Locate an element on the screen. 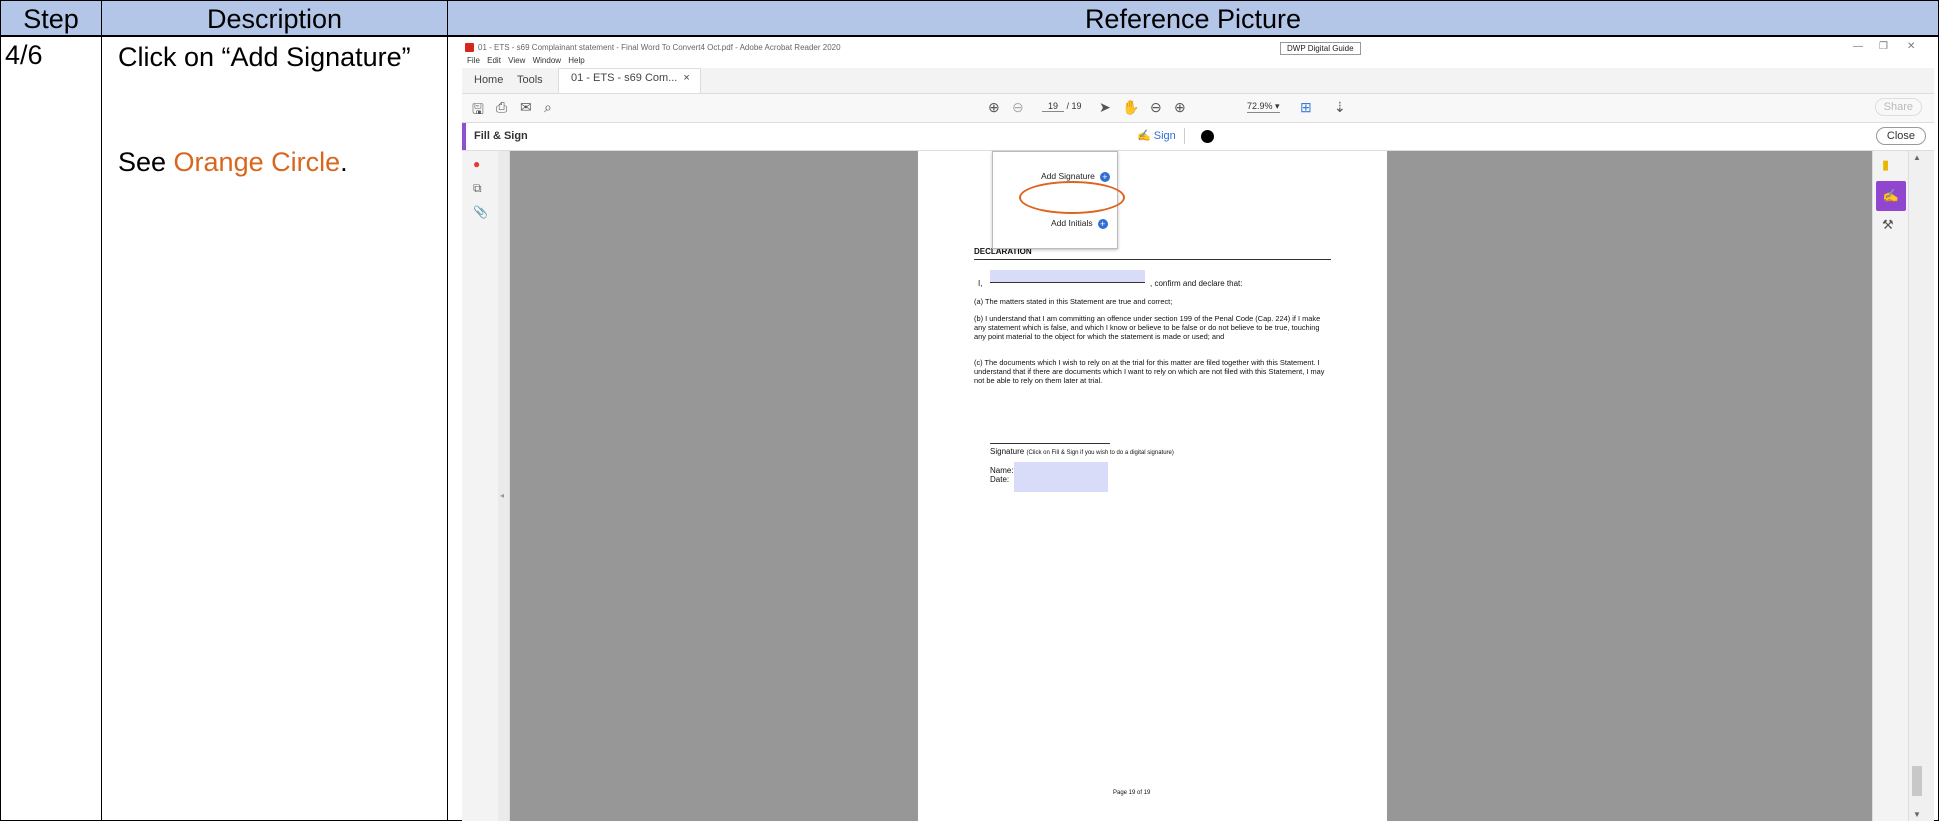  scroll-down-icon: ▼ is located at coordinates (1917, 814).